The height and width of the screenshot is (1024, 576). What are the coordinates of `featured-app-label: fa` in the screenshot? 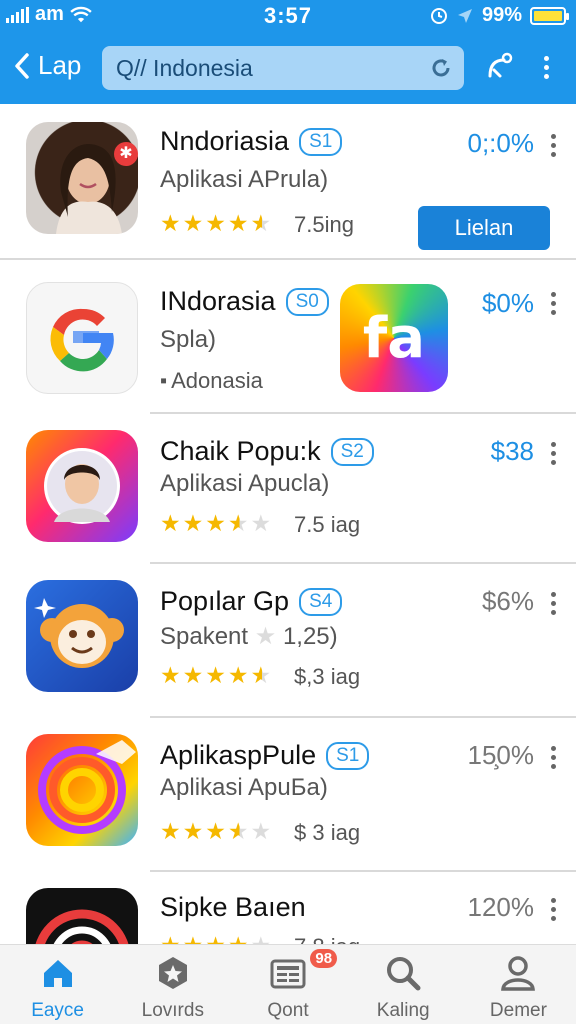 It's located at (394, 338).